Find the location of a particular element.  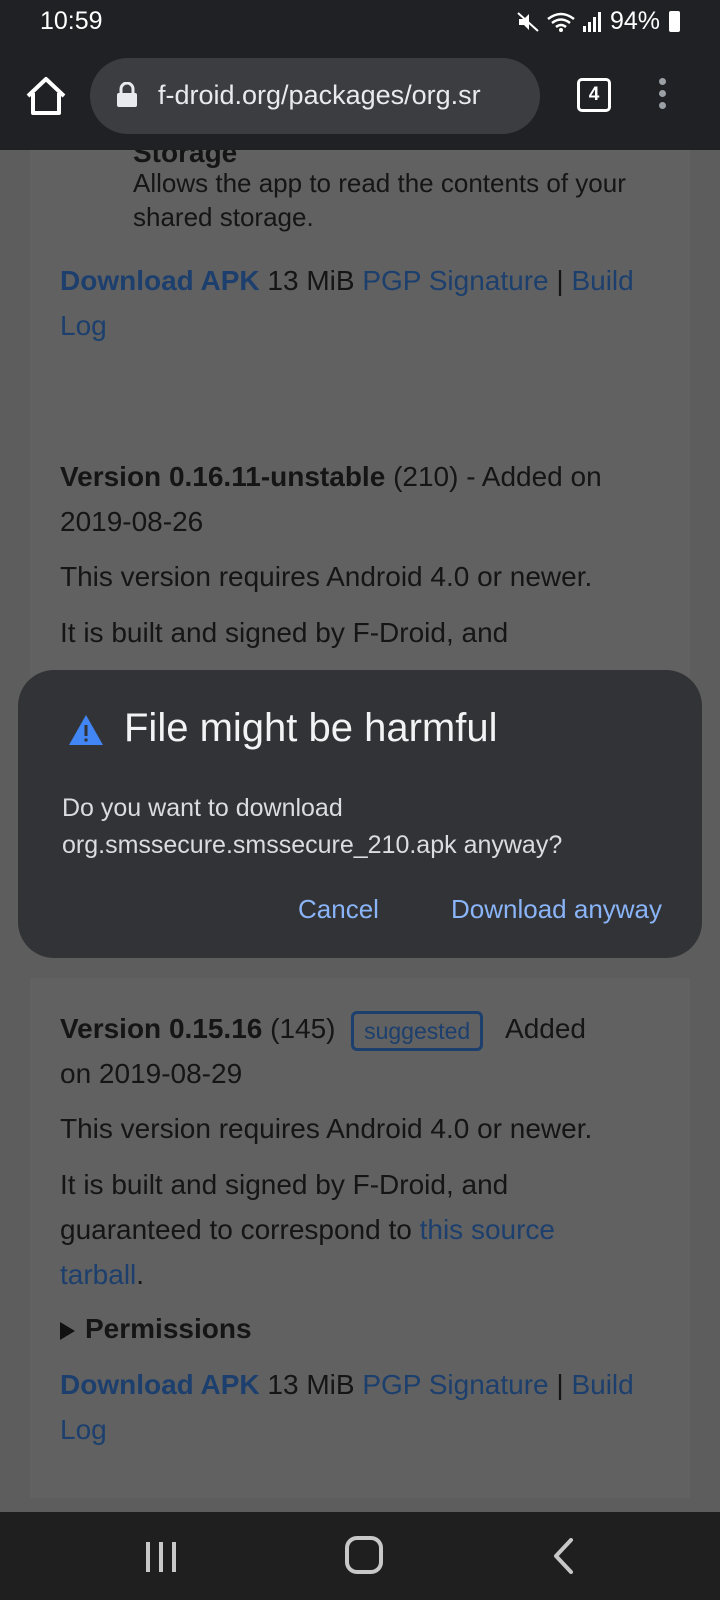

added-date: 2019-08-26 is located at coordinates (132, 521).